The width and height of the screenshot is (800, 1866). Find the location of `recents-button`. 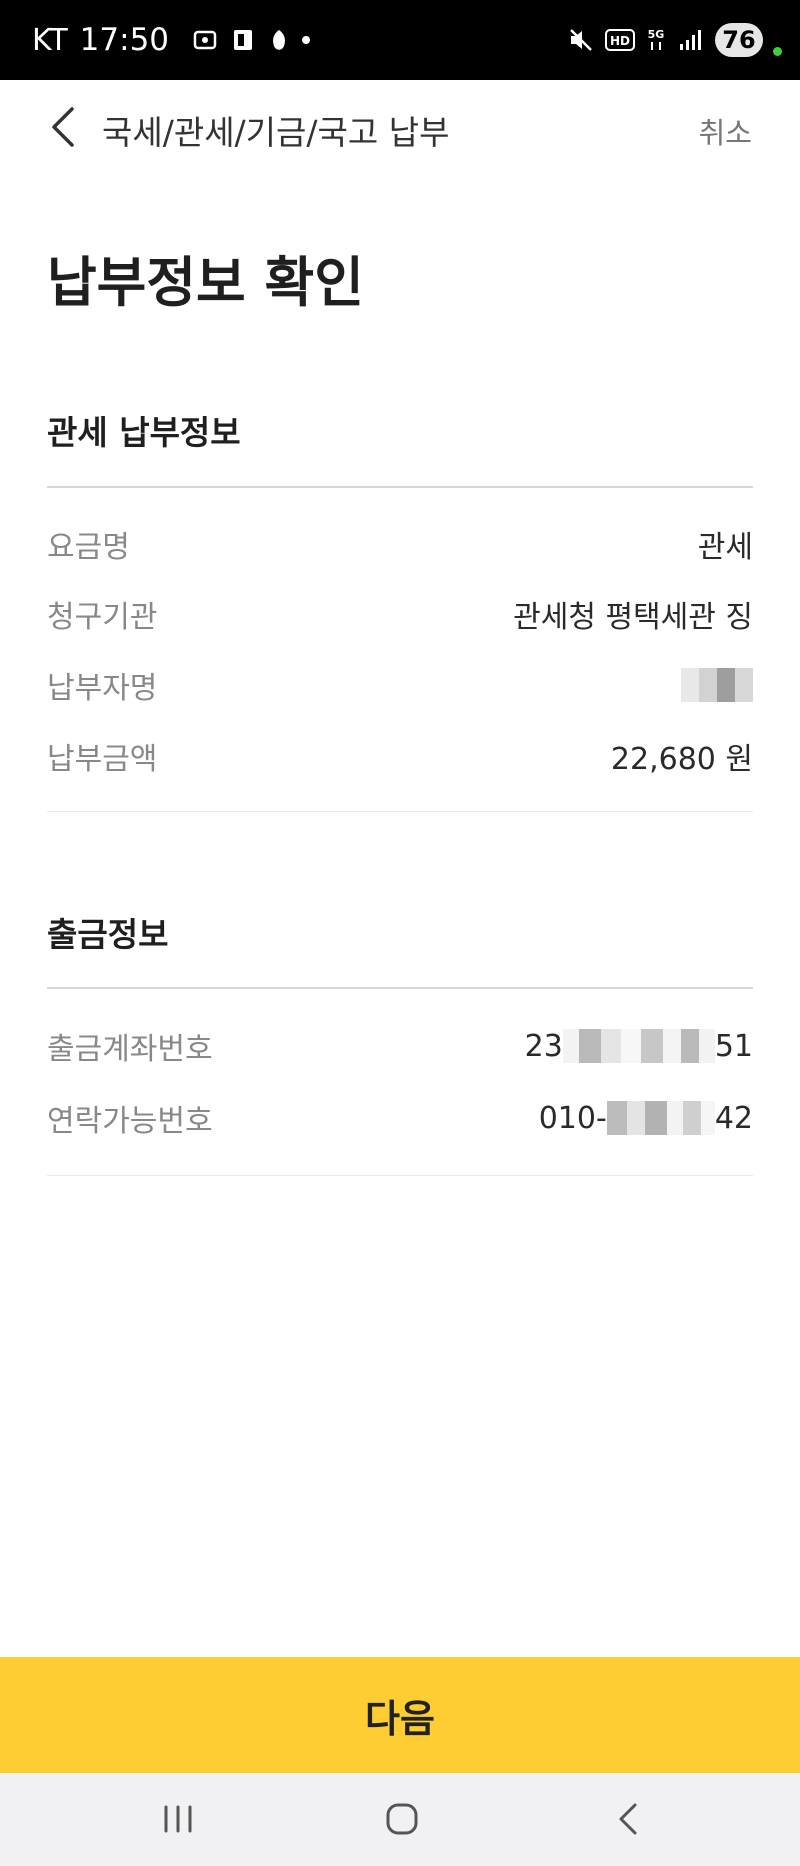

recents-button is located at coordinates (178, 1819).